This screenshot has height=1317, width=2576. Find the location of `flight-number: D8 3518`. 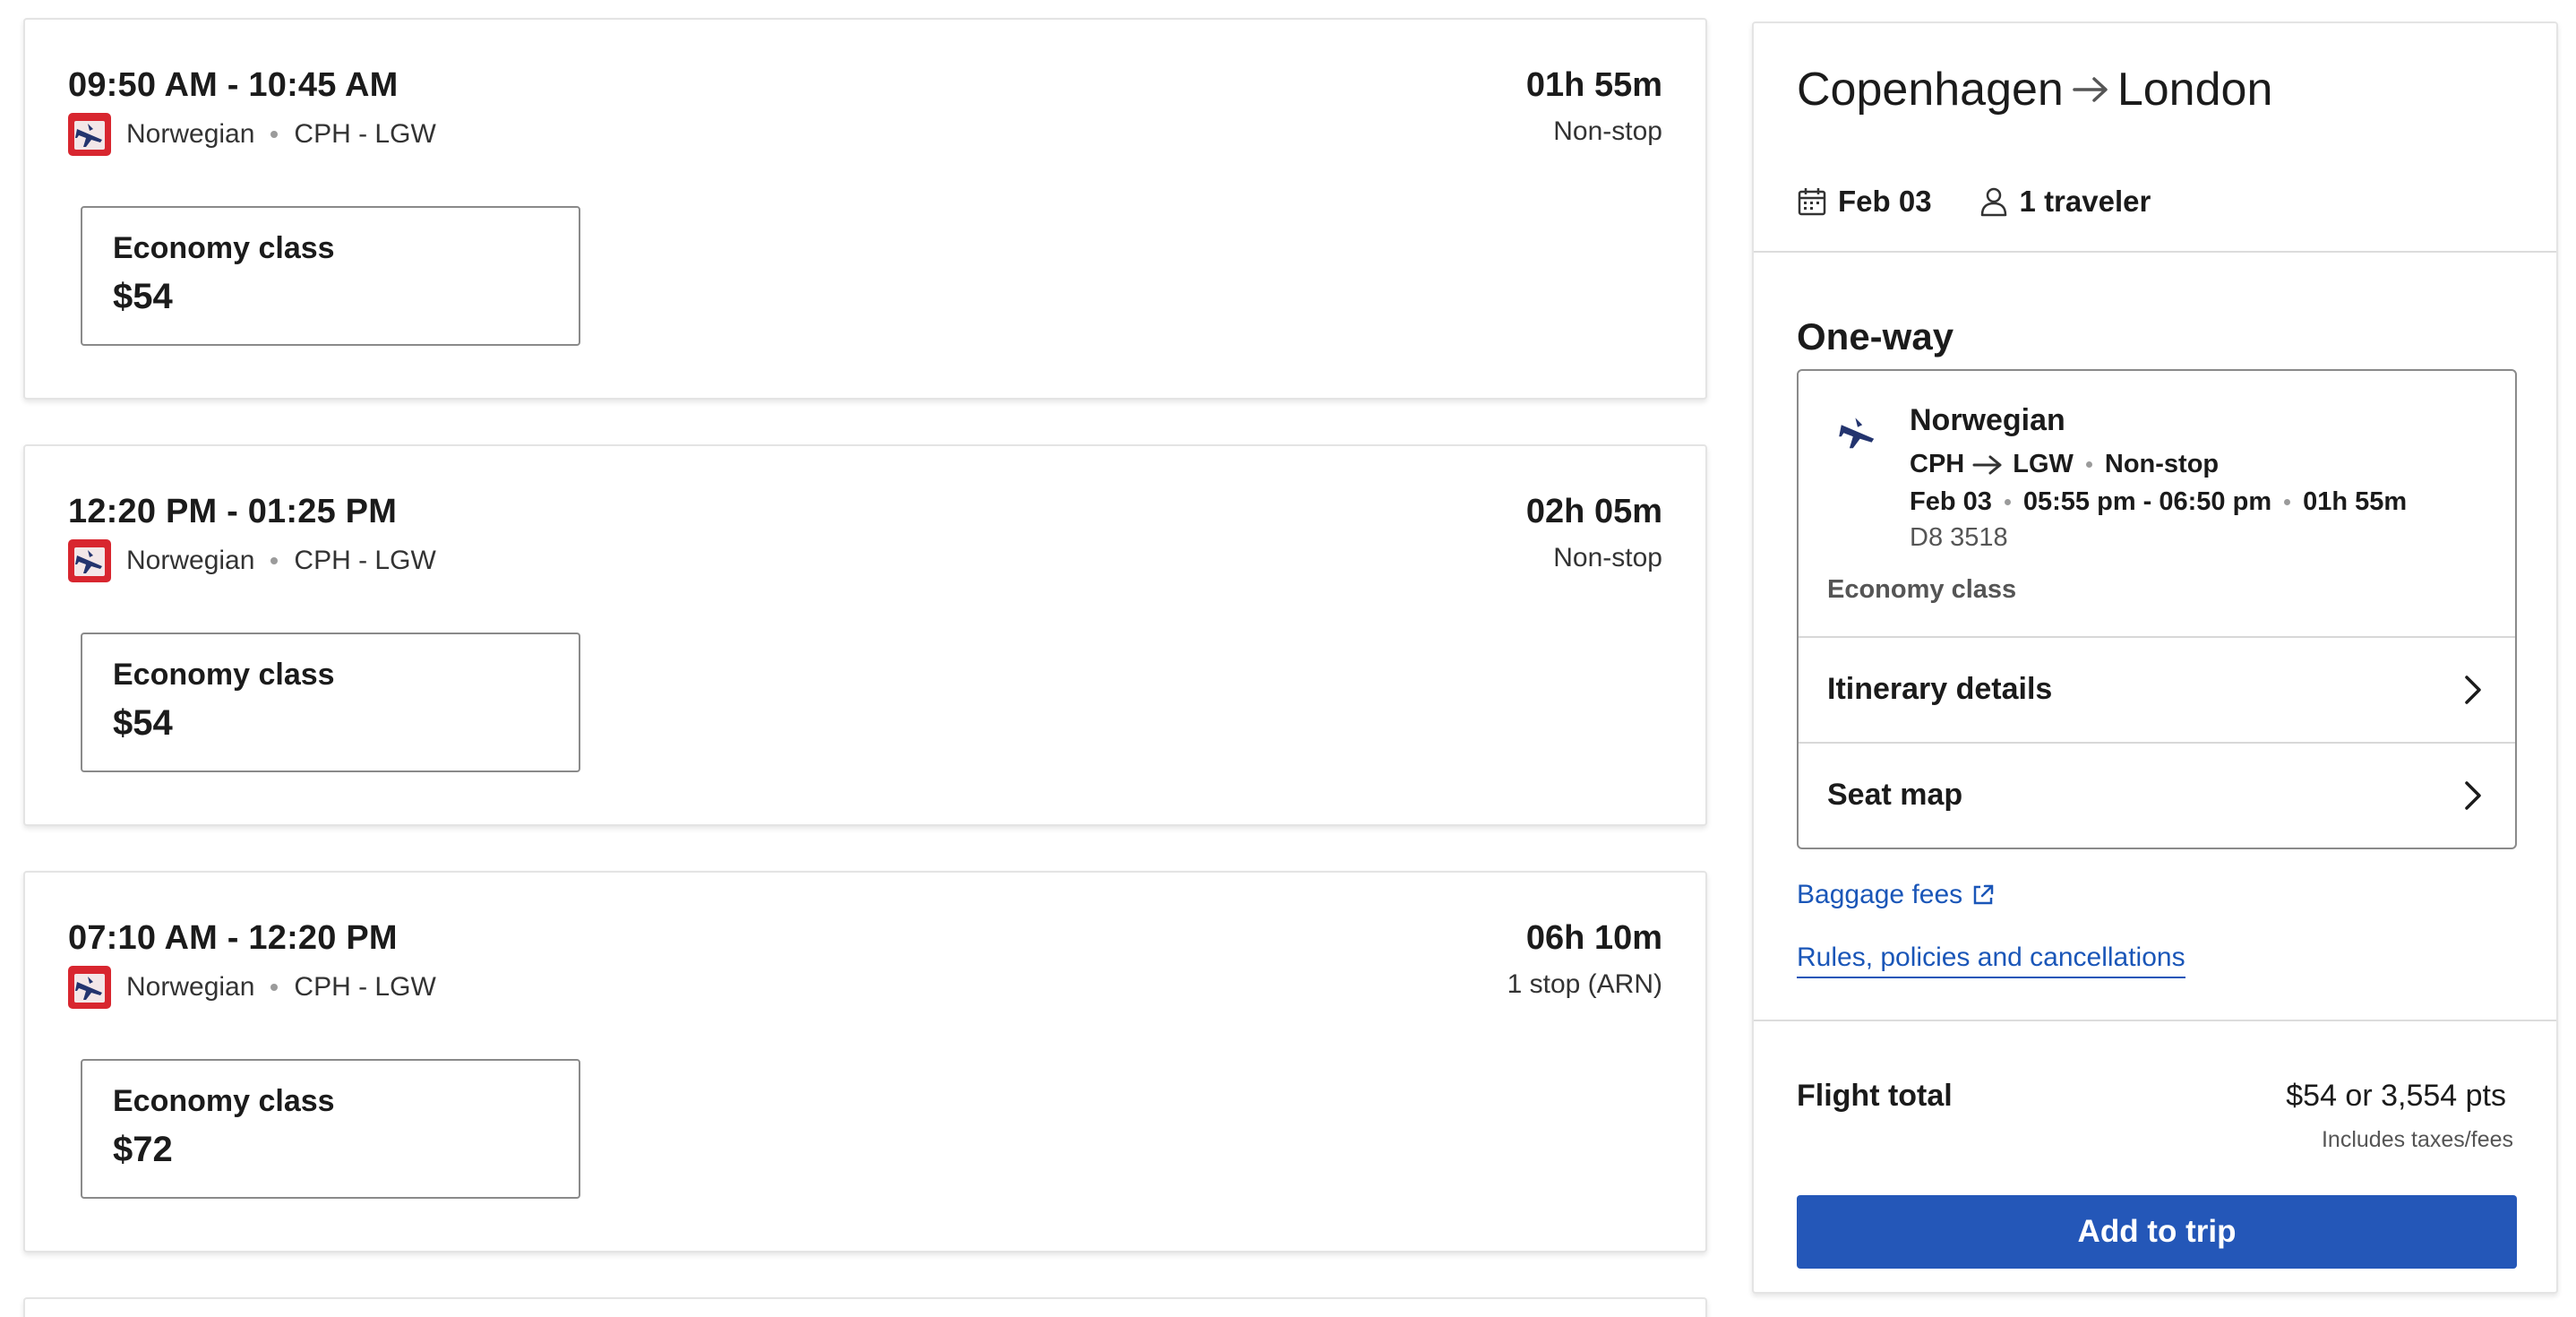

flight-number: D8 3518 is located at coordinates (1959, 537).